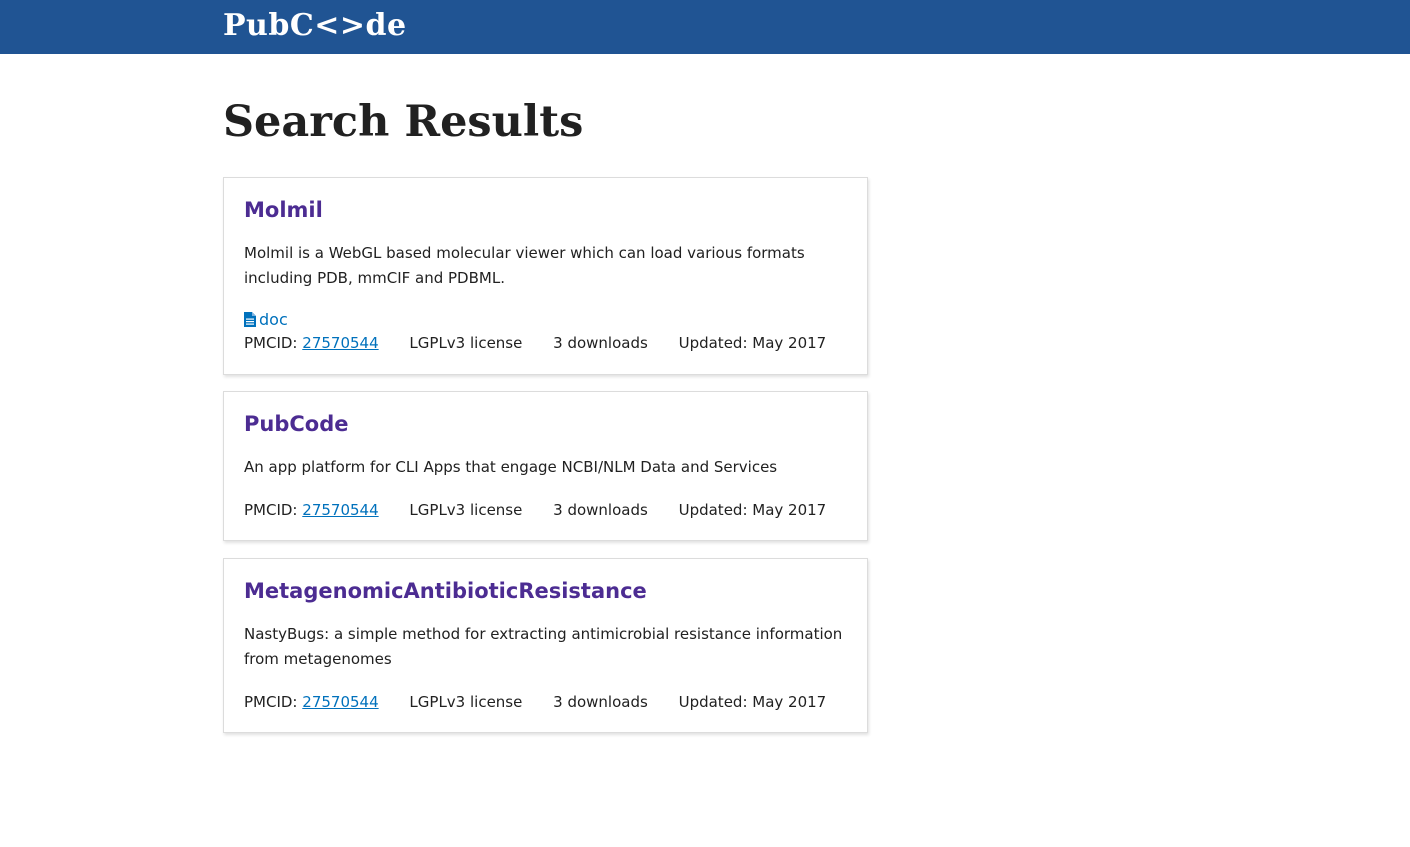  What do you see at coordinates (705, 27) in the screenshot?
I see `top-navbar: PubC<>de` at bounding box center [705, 27].